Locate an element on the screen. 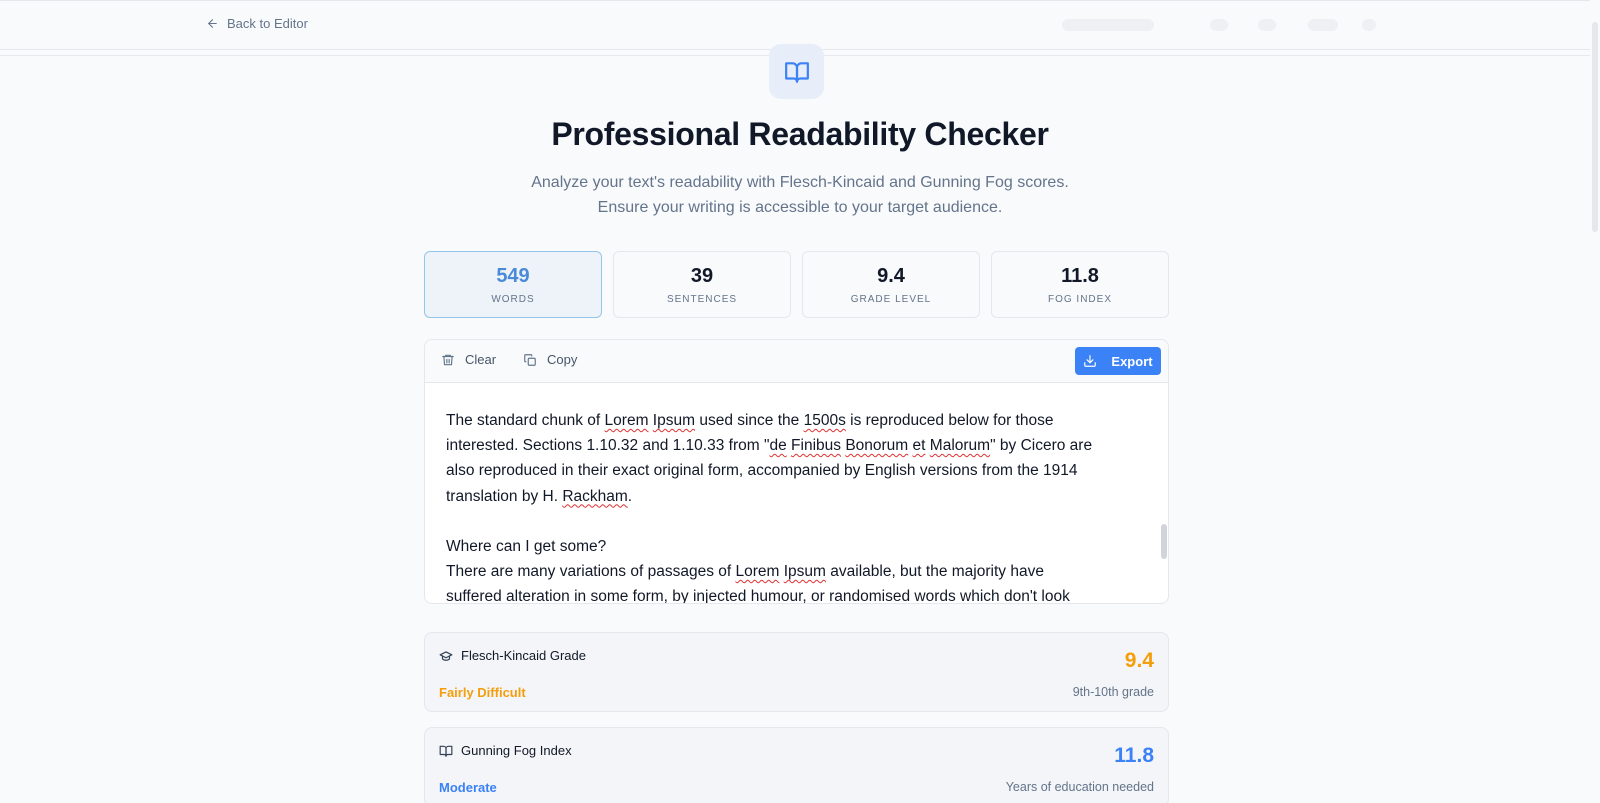  graduation-cap-icon is located at coordinates (446, 655).